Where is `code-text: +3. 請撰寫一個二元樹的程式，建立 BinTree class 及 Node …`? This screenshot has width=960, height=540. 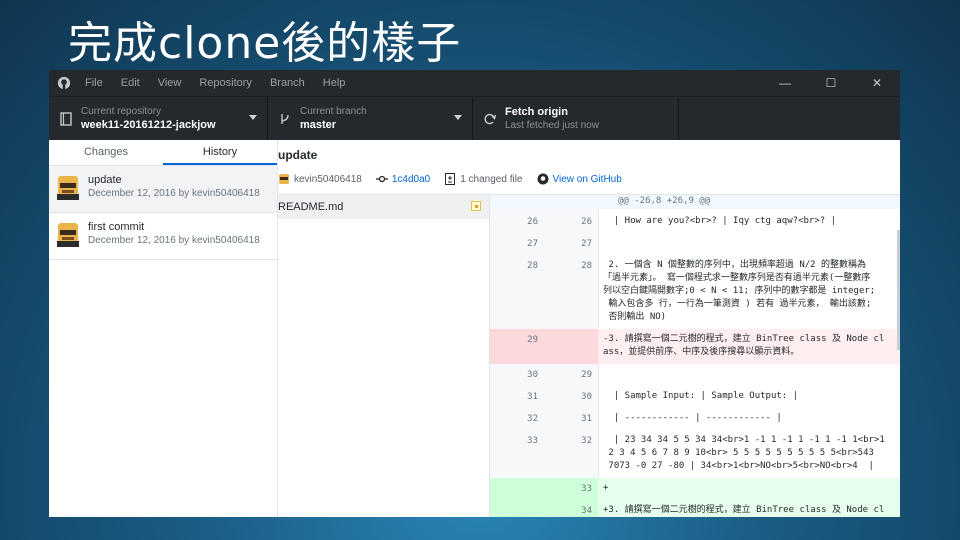
code-text: +3. 請撰寫一個二元樹的程式，建立 BinTree class 及 Node … is located at coordinates (744, 510).